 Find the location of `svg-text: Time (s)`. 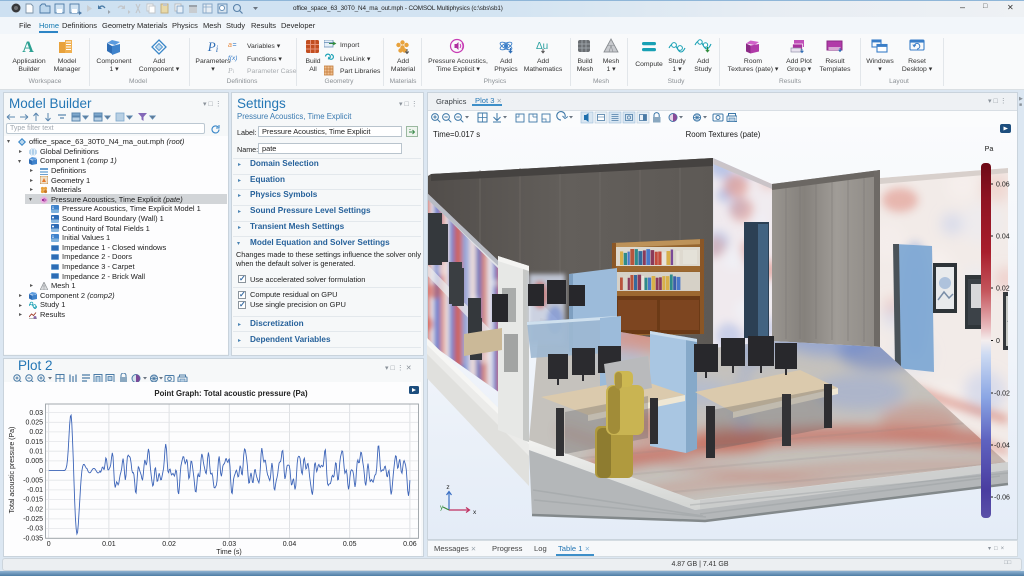

svg-text: Time (s) is located at coordinates (228, 552).